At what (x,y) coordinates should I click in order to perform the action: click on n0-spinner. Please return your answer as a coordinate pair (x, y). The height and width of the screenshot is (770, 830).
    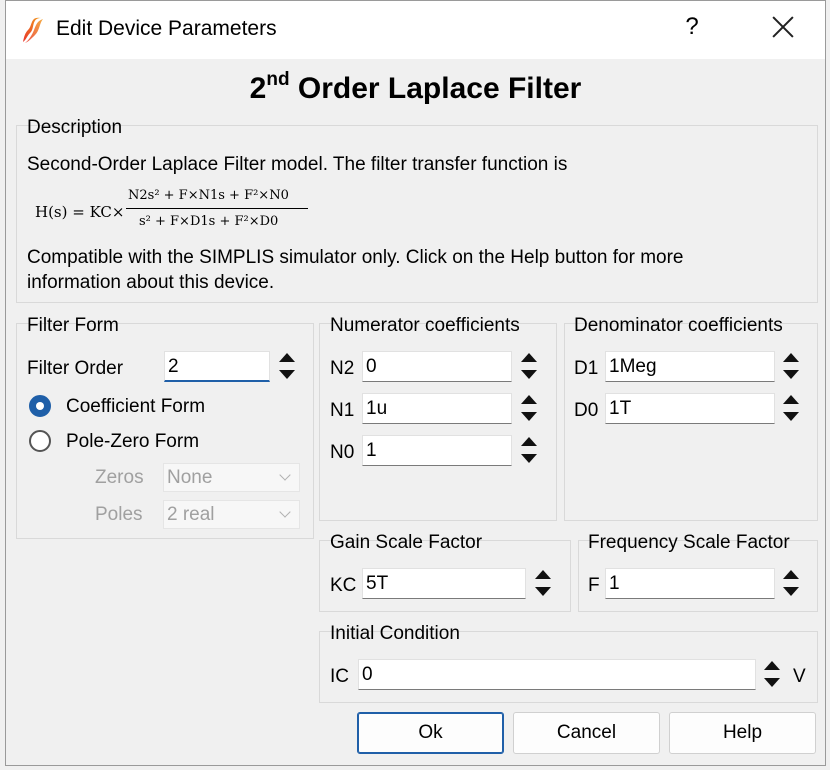
    Looking at the image, I should click on (529, 450).